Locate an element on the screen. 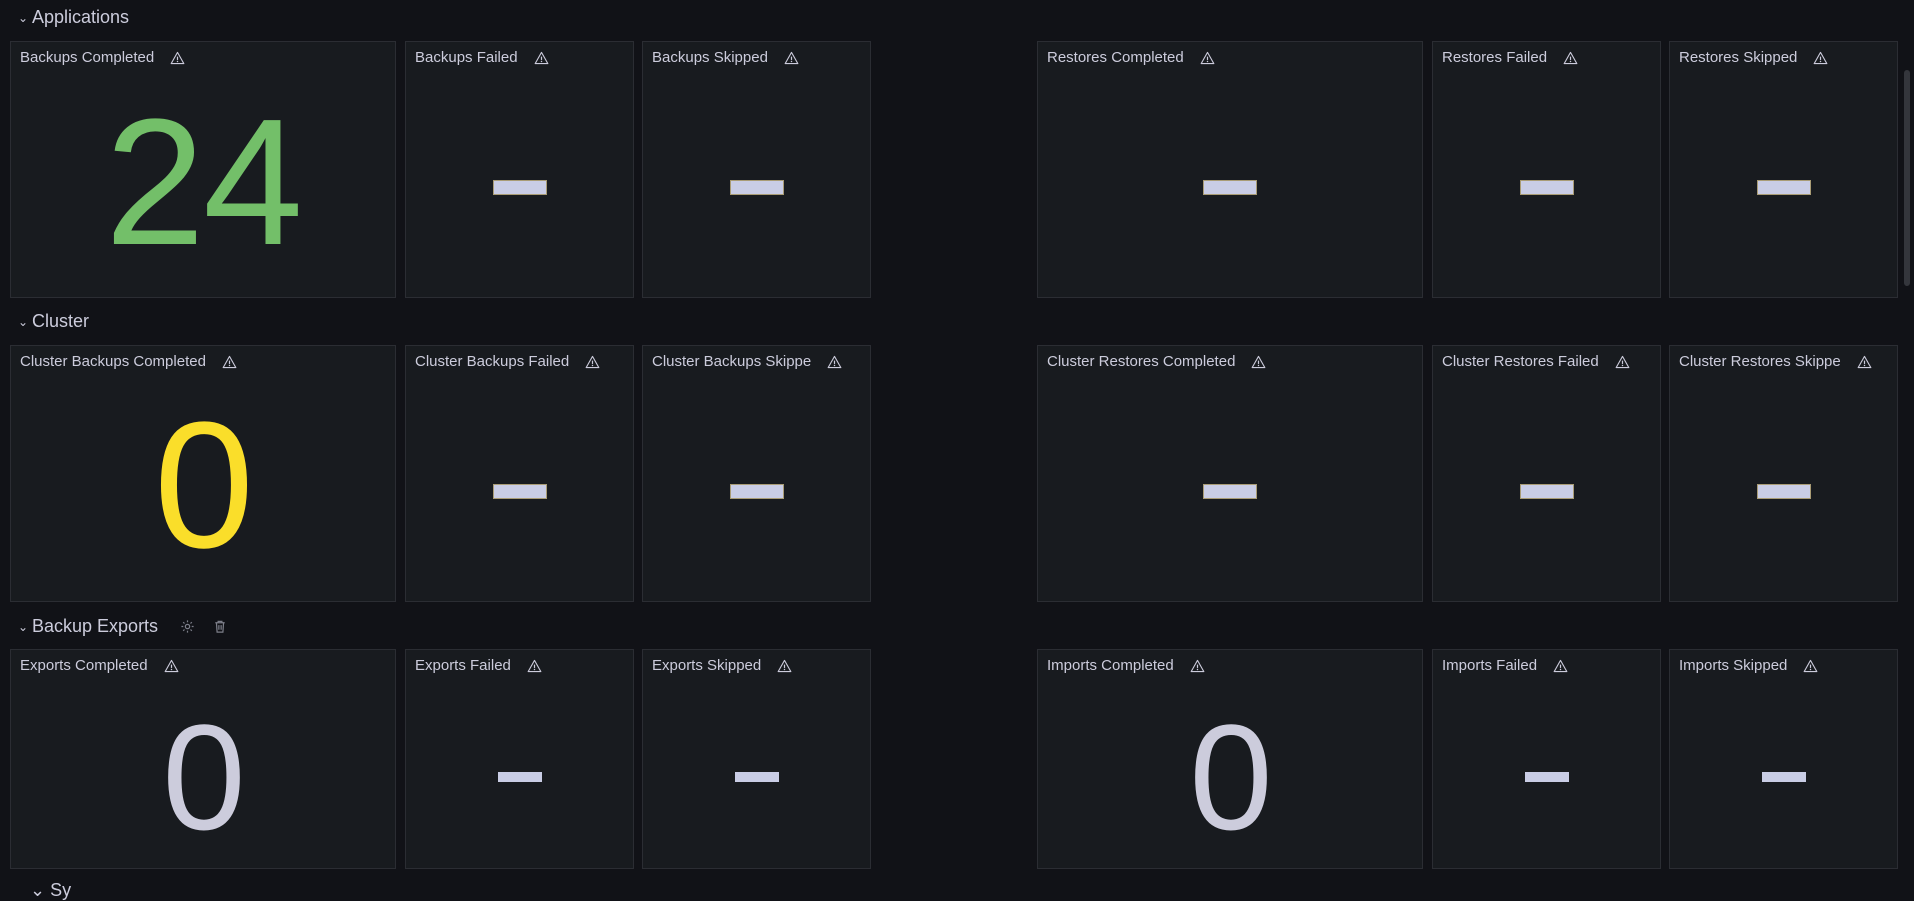 This screenshot has width=1914, height=901. stat-panel-restores-completed: Restores Completed is located at coordinates (1230, 169).